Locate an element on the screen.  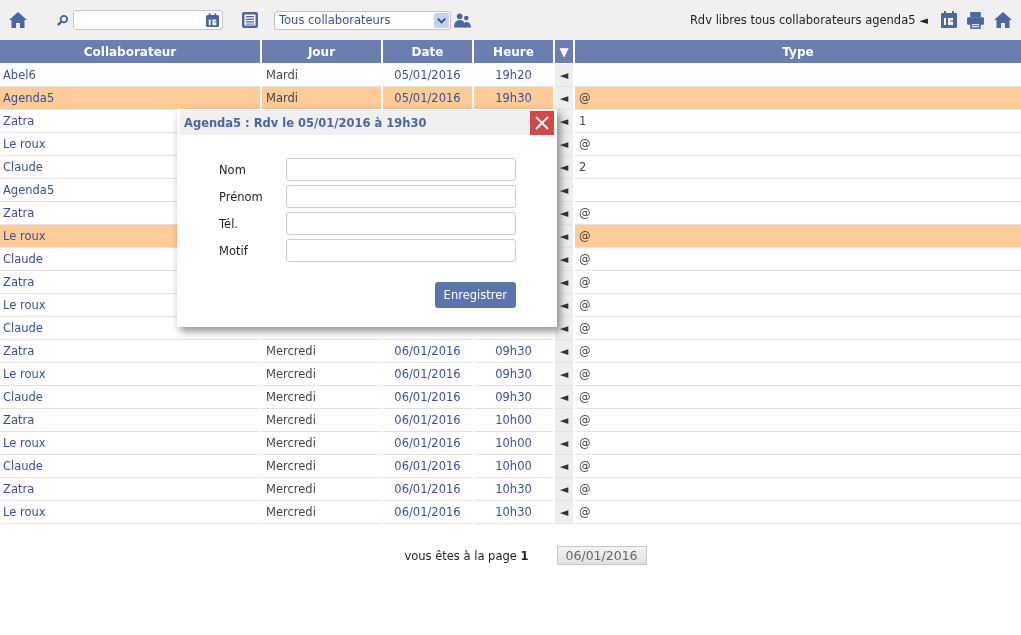
table-row: Claude Mercredi 06/01/2016 10h00 ◄ @ is located at coordinates (510, 466).